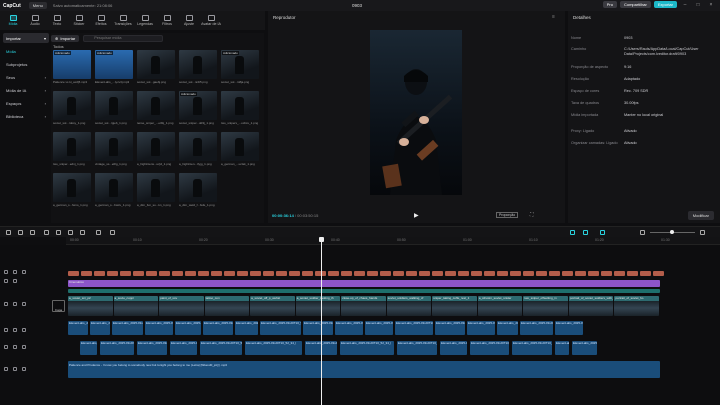 The image size is (720, 405). Describe the element at coordinates (454, 306) in the screenshot. I see `video-clip: sniper_taking_coffe_rest_1` at that location.